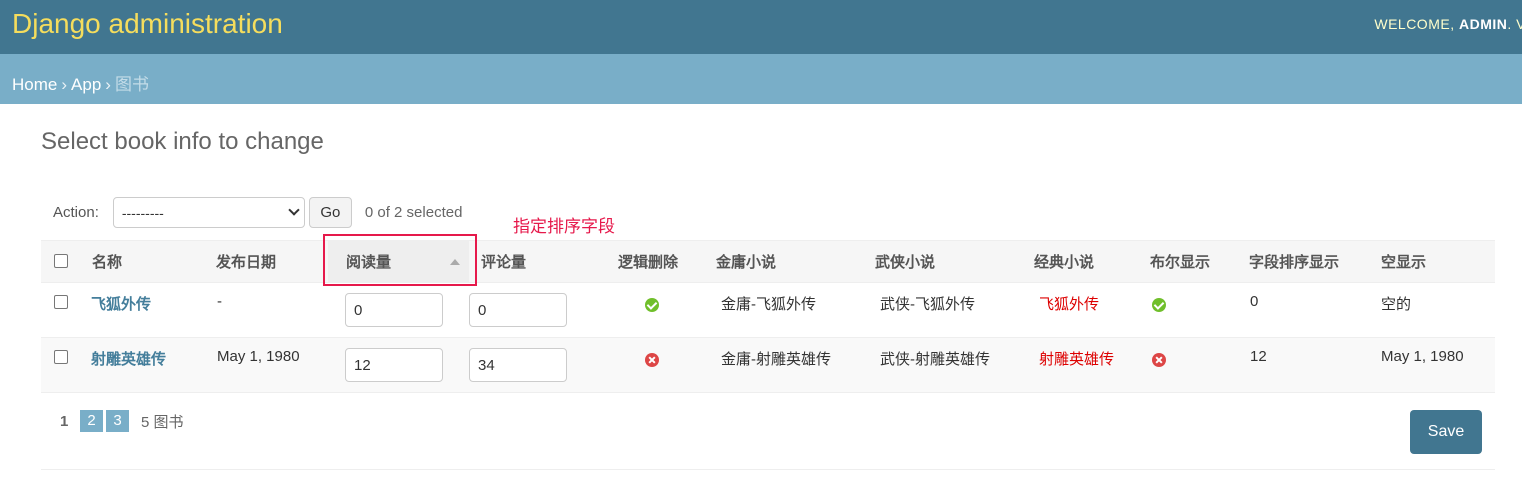 The image size is (1522, 500). Describe the element at coordinates (783, 310) in the screenshot. I see `jinyong-cell: 金庸-飞狐外传` at that location.